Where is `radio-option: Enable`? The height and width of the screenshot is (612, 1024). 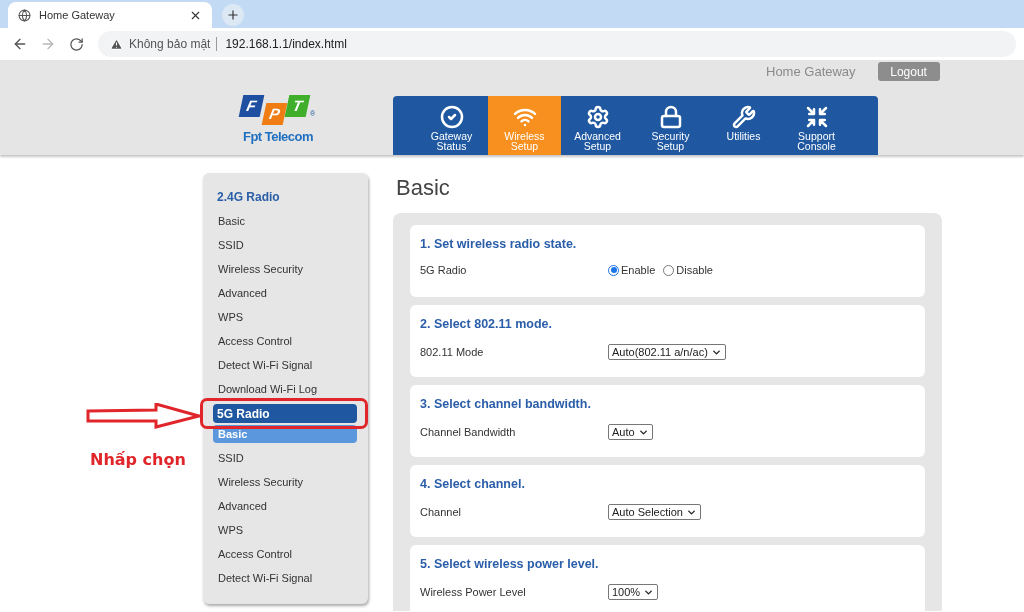
radio-option: Enable is located at coordinates (632, 270).